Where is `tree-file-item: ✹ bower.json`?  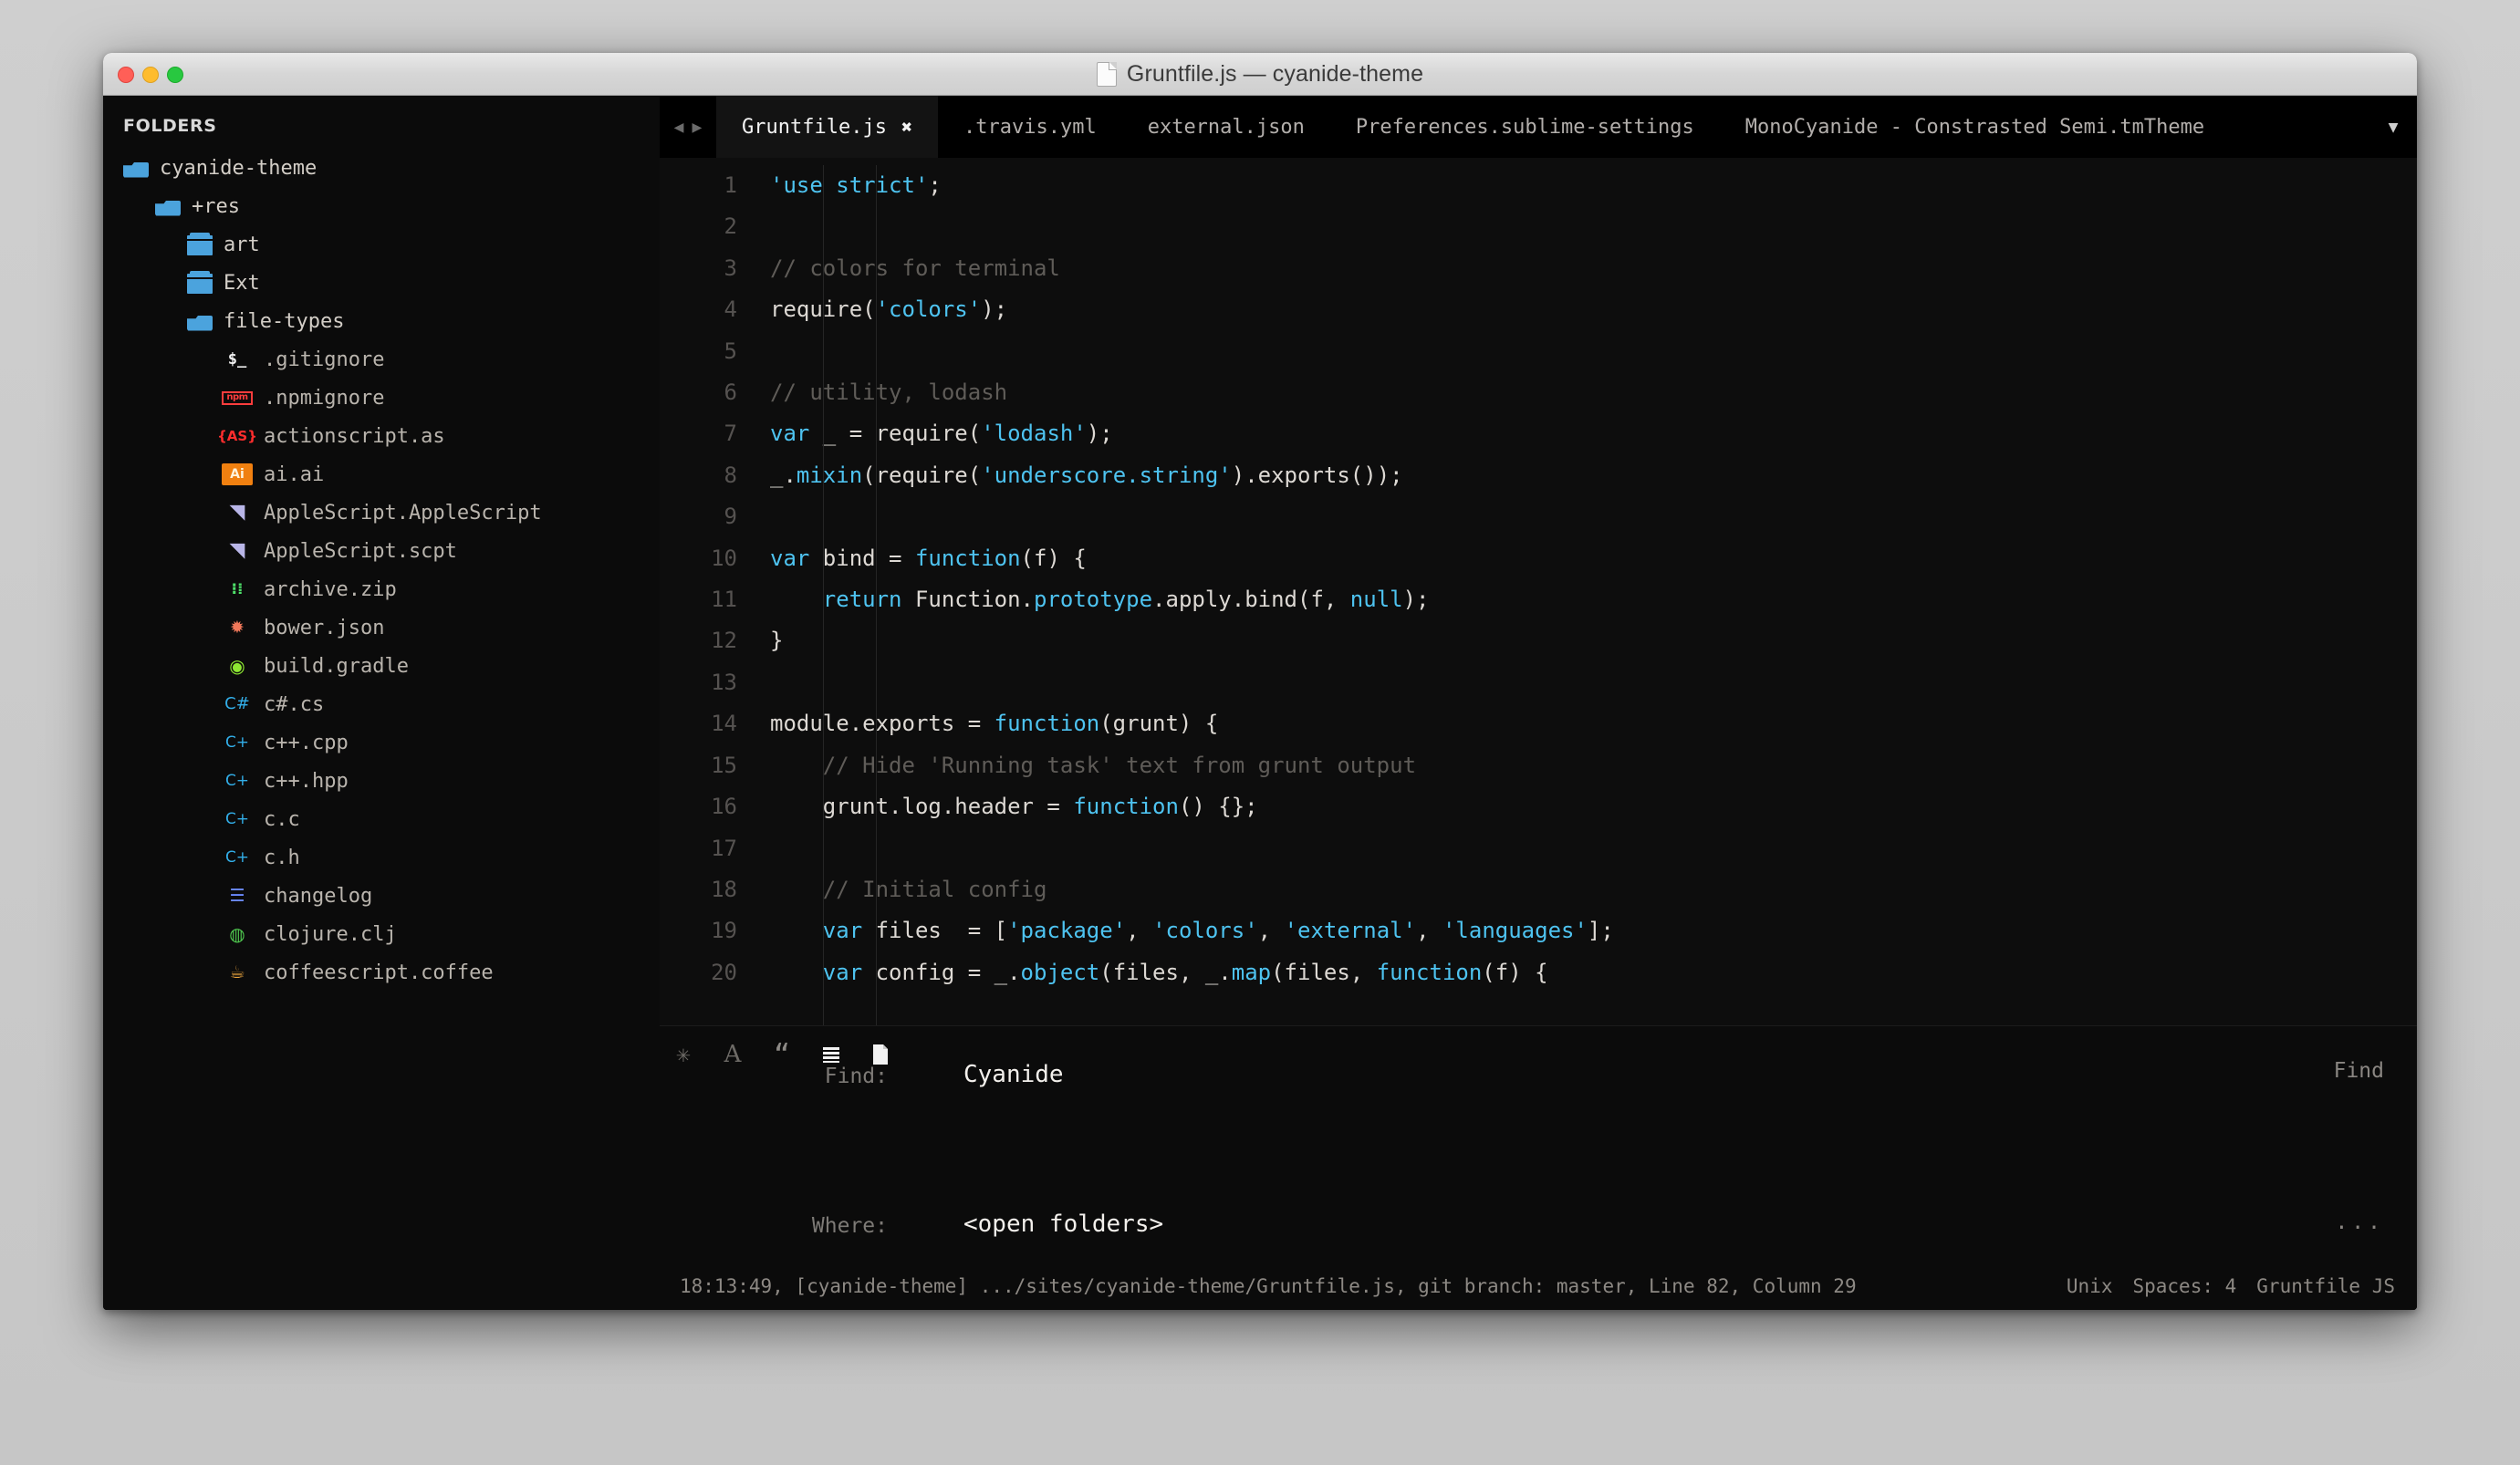
tree-file-item: ✹ bower.json is located at coordinates (382, 628).